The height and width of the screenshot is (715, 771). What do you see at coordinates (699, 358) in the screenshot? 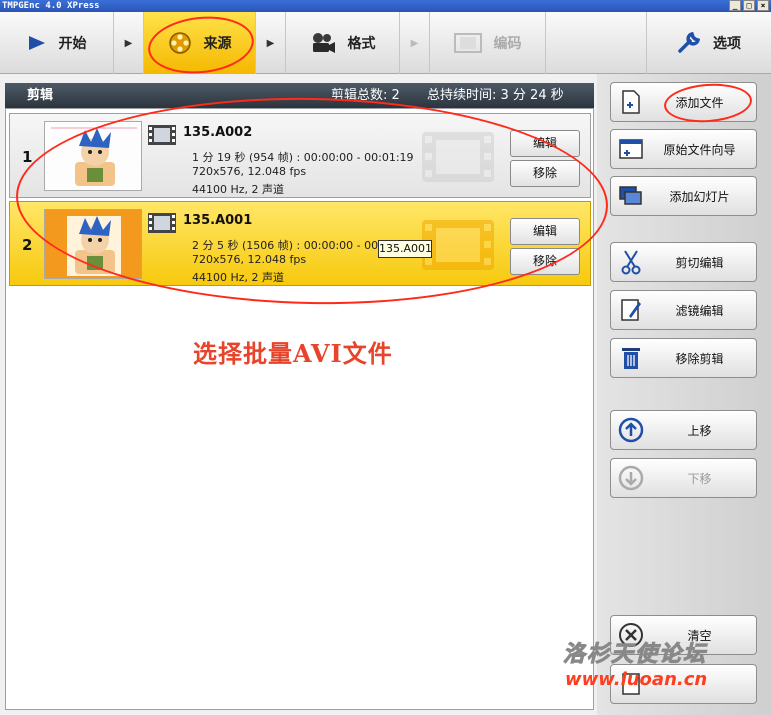
I see `remove-clip-label: 移除剪辑` at bounding box center [699, 358].